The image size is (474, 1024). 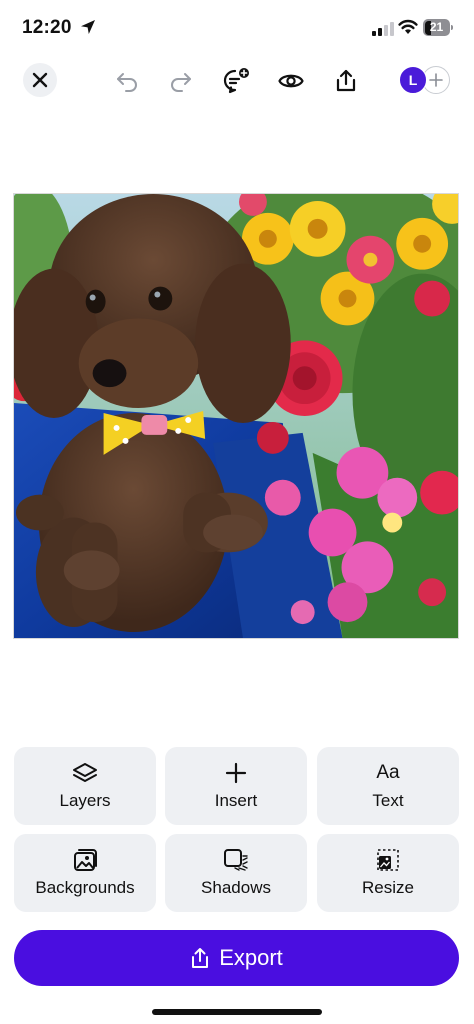 What do you see at coordinates (85, 887) in the screenshot?
I see `tool-label: Backgrounds` at bounding box center [85, 887].